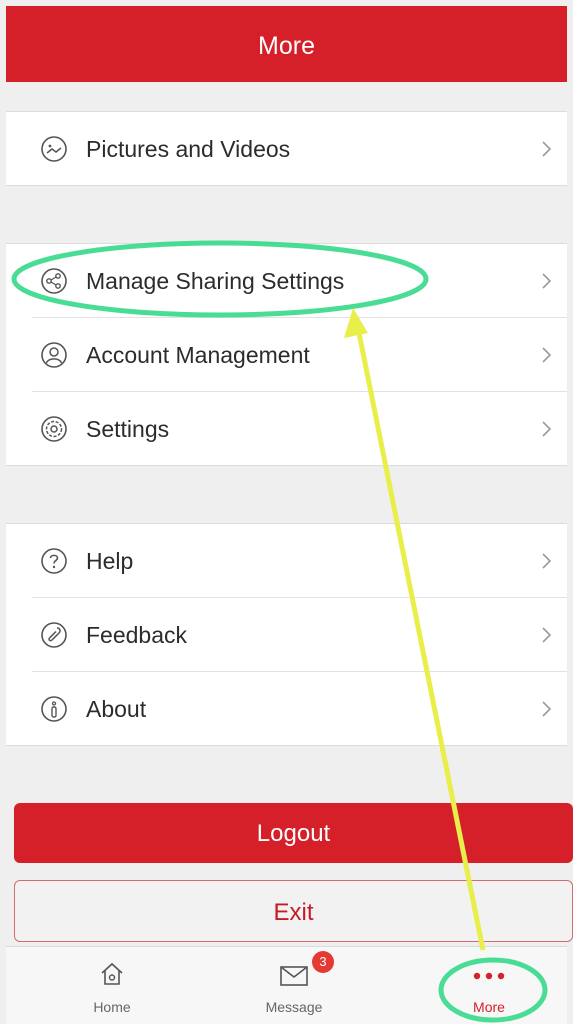 This screenshot has height=1024, width=573. What do you see at coordinates (54, 561) in the screenshot?
I see `help-icon` at bounding box center [54, 561].